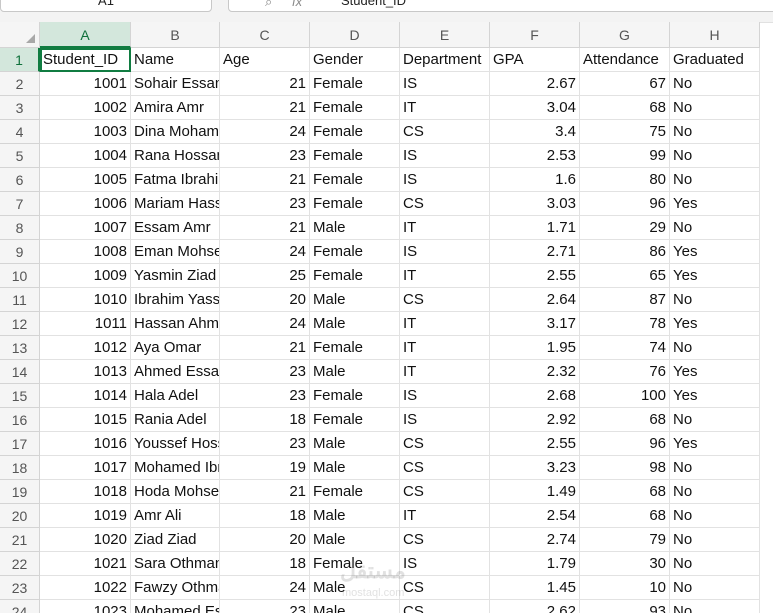  Describe the element at coordinates (265, 276) in the screenshot. I see `cell-age: 25` at that location.